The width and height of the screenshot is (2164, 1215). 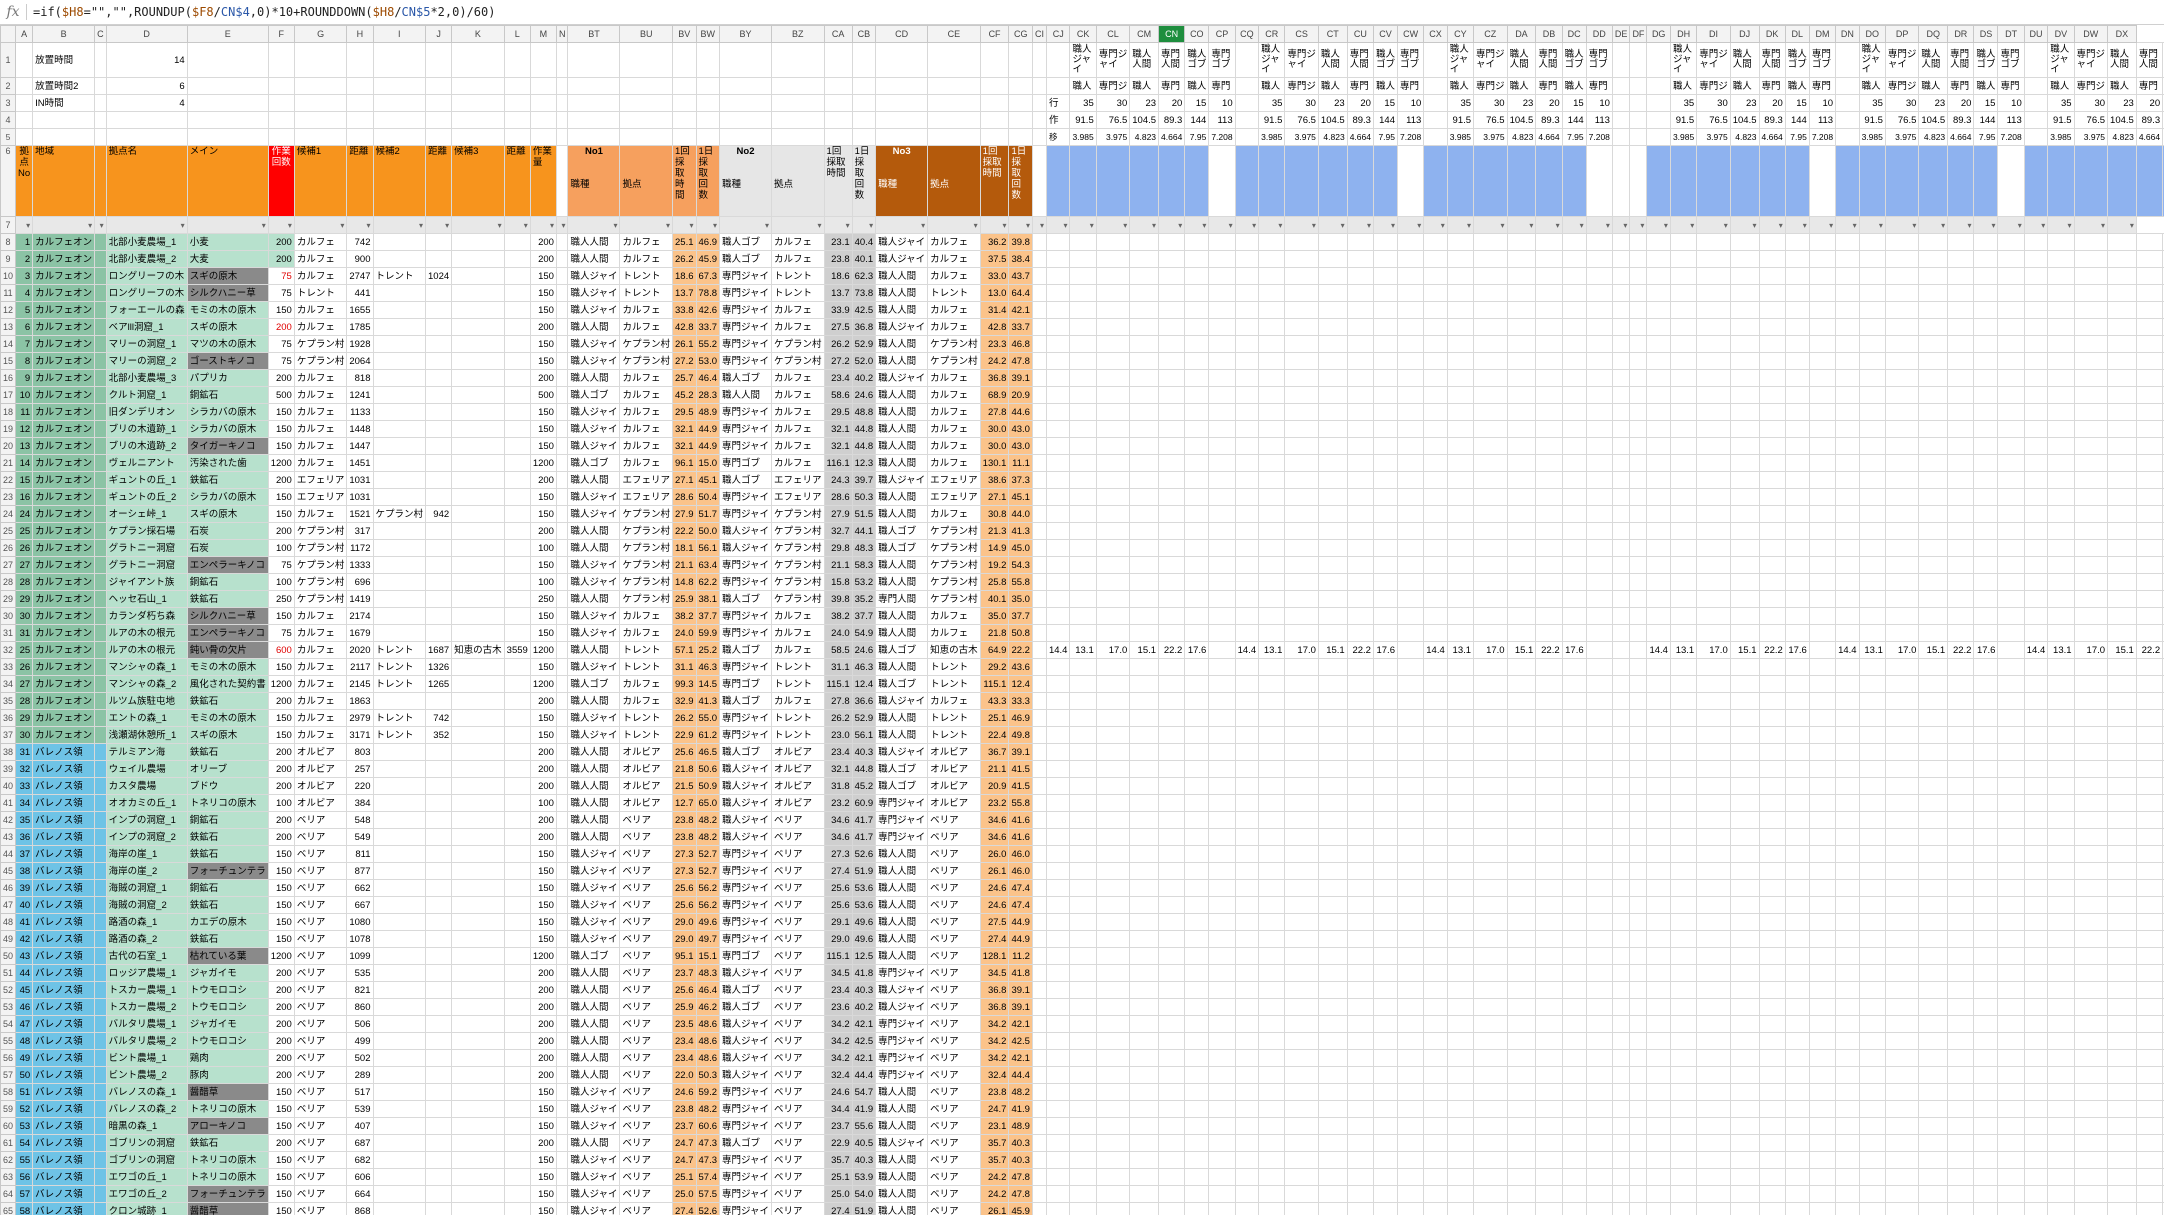 I want to click on job-header: 職人人間, so click(x=1933, y=60).